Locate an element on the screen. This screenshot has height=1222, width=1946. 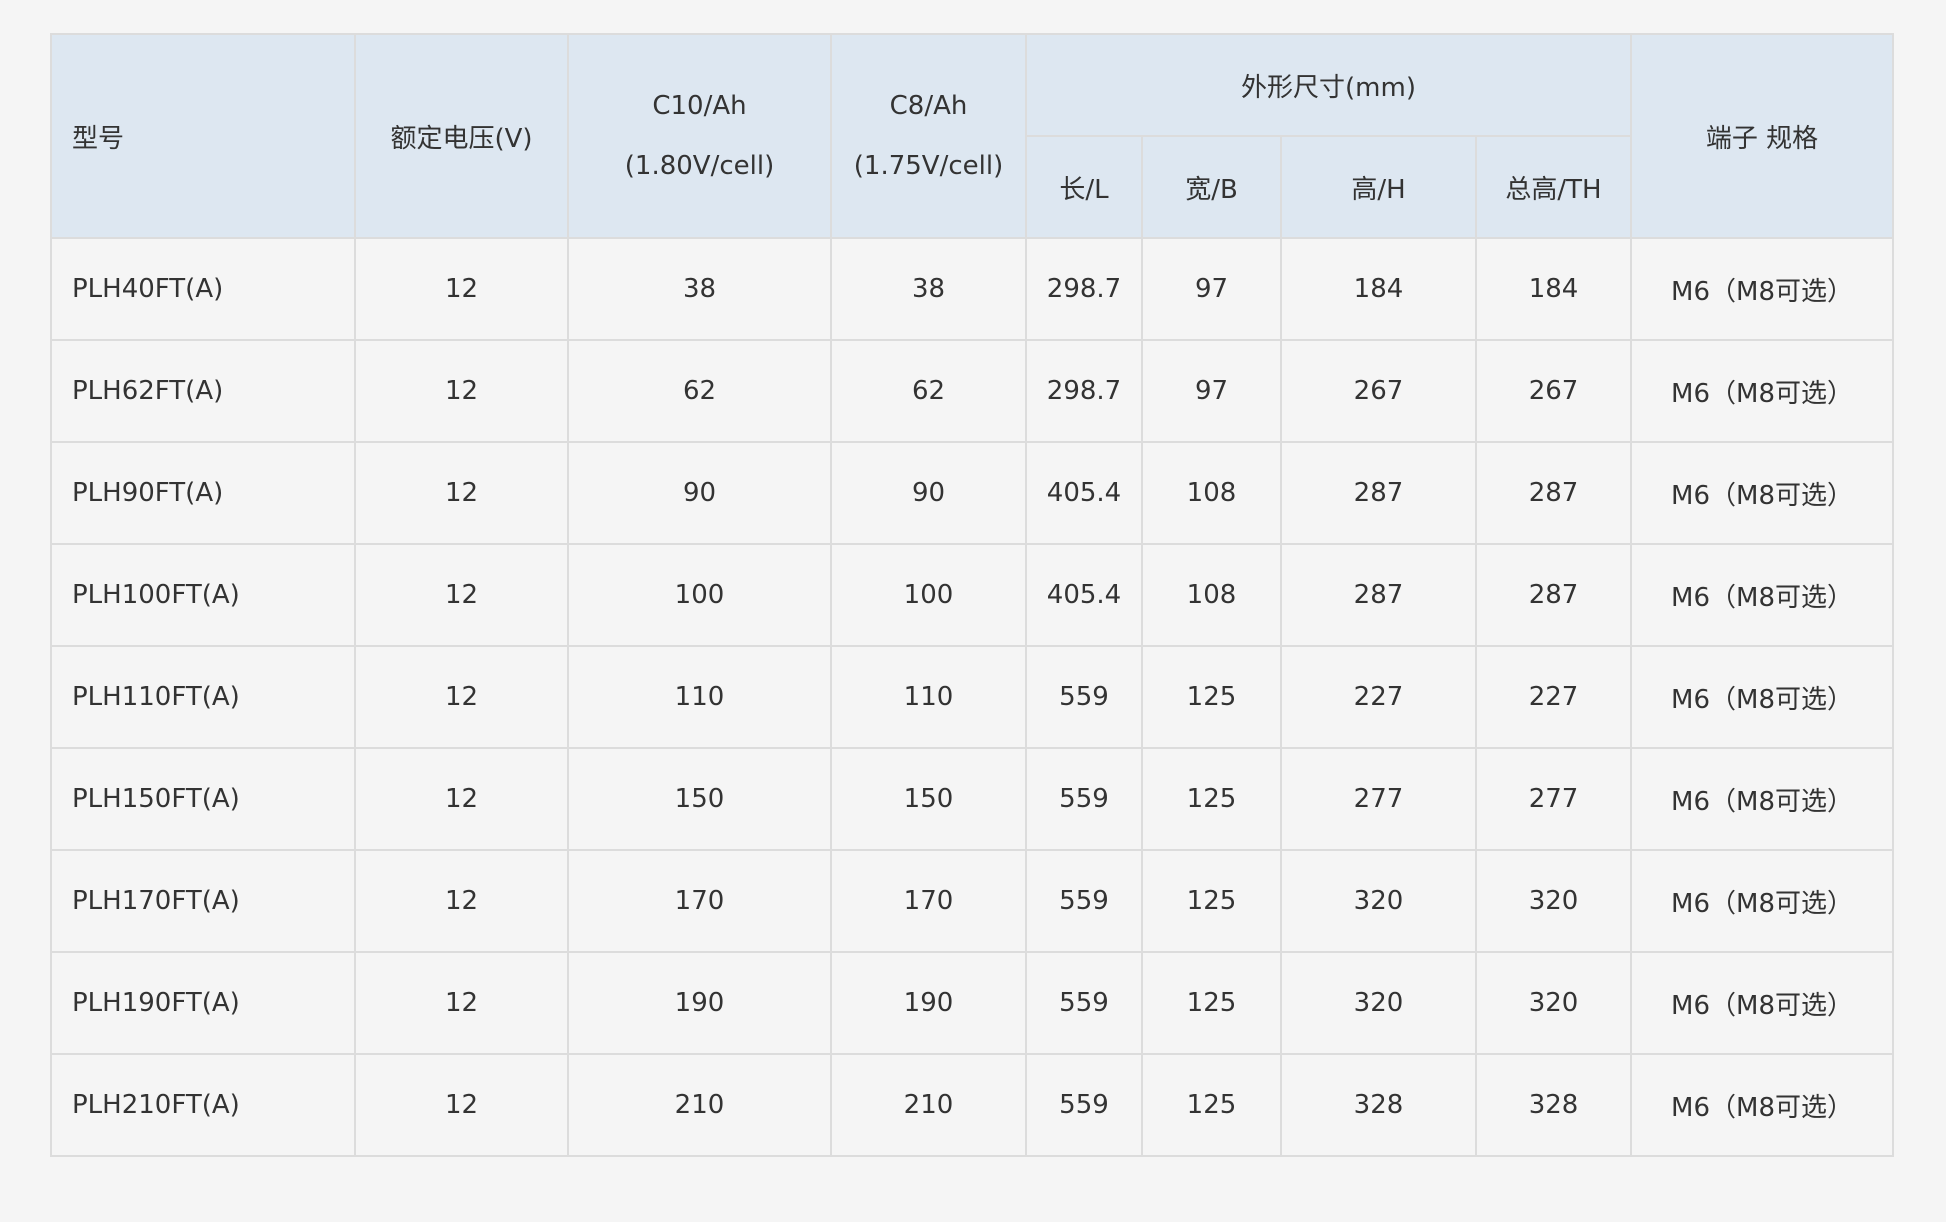
cell-c8: 210 is located at coordinates (928, 1105).